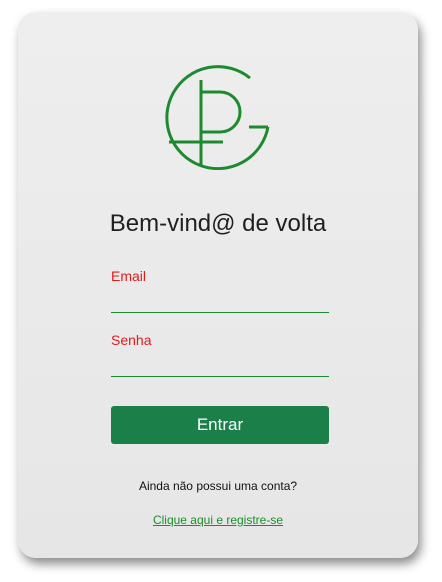 This screenshot has width=442, height=582. What do you see at coordinates (218, 223) in the screenshot?
I see `page-title: Bem-vind@ de volta` at bounding box center [218, 223].